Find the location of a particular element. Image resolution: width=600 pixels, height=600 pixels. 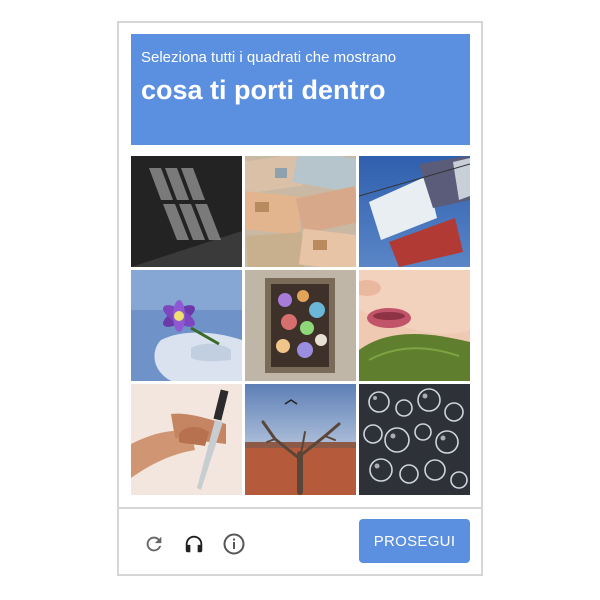

dead-tree-image is located at coordinates (300, 439).